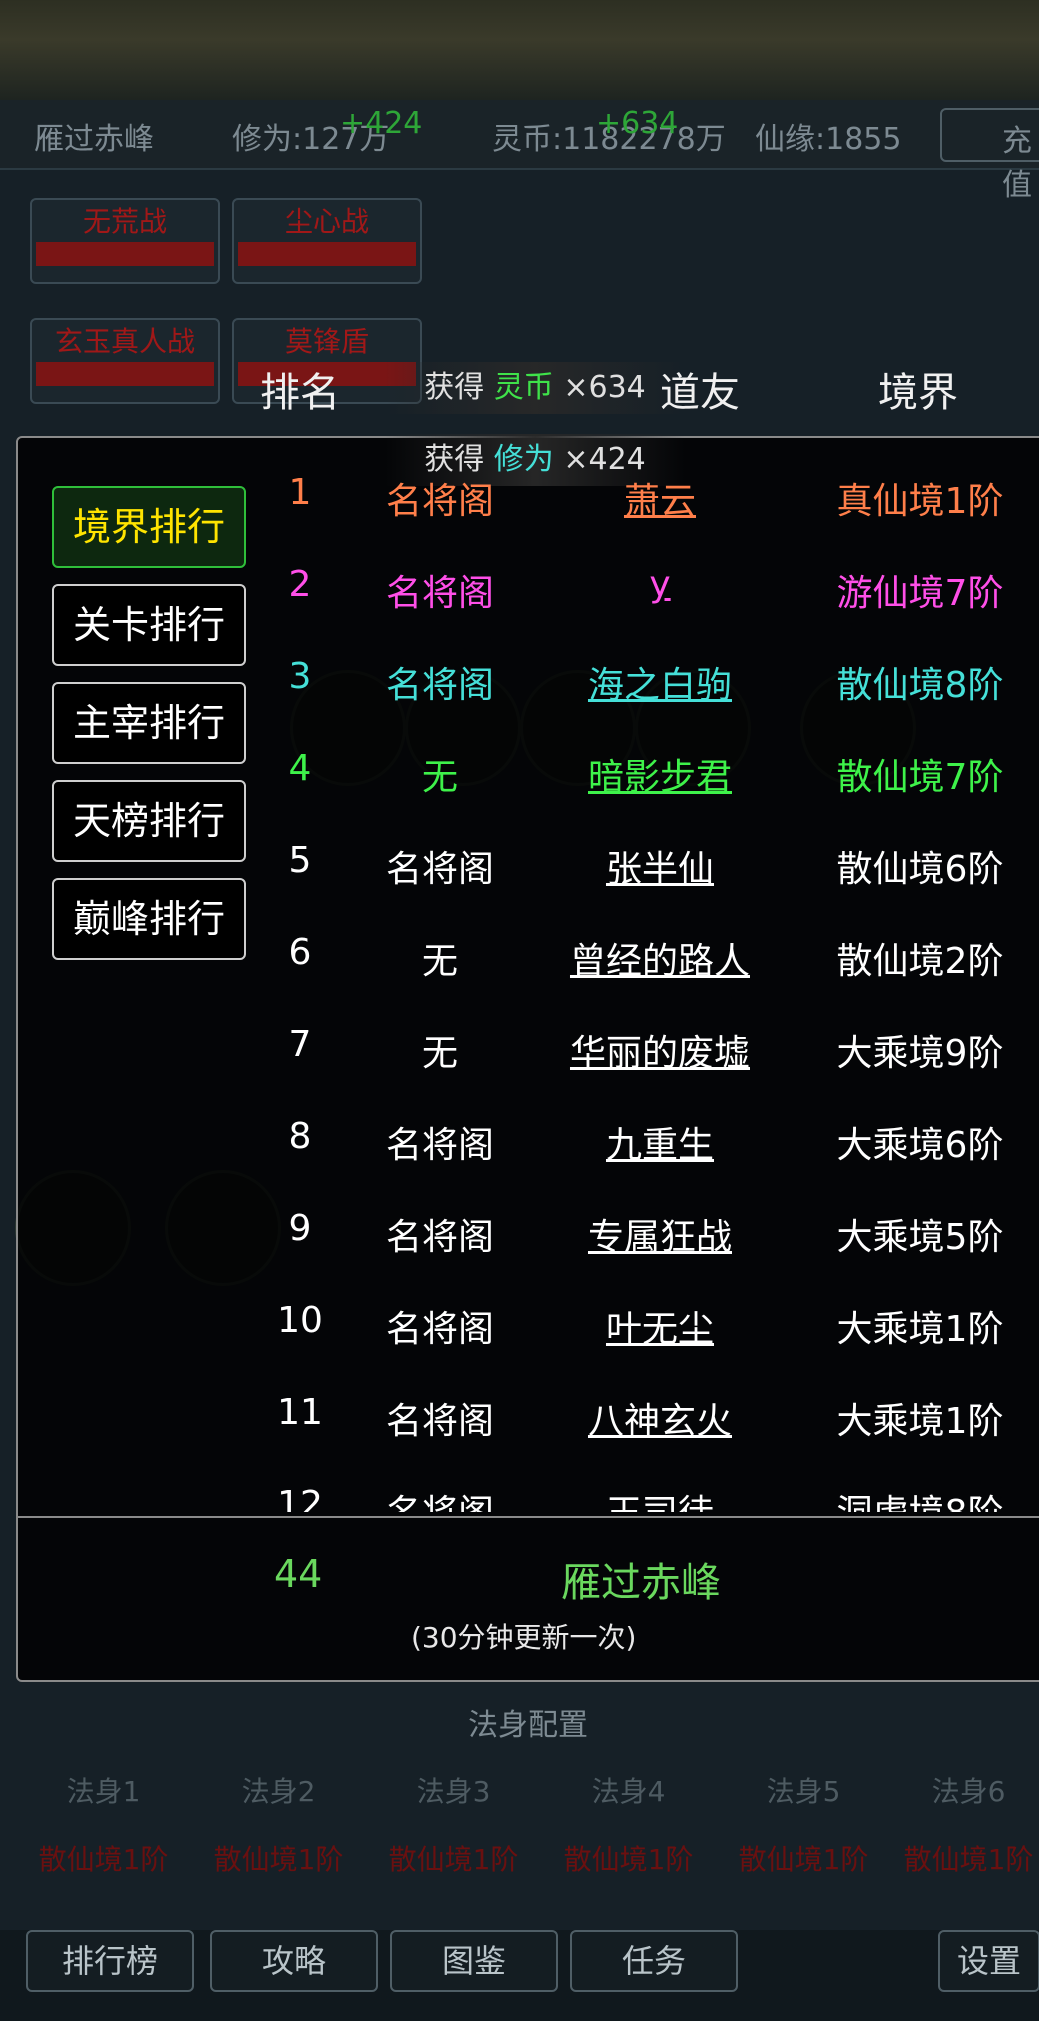 This screenshot has height=2021, width=1039. What do you see at coordinates (660, 1234) in the screenshot?
I see `player-name-link: 专属狂战` at bounding box center [660, 1234].